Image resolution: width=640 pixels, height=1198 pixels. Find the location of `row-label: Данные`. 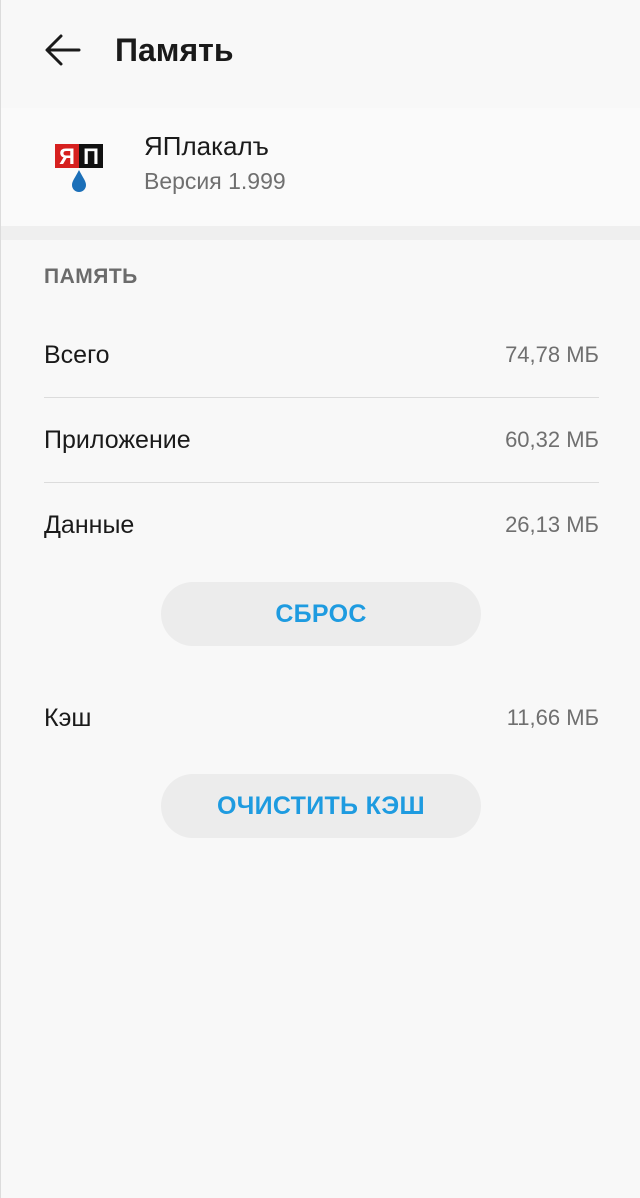

row-label: Данные is located at coordinates (89, 524).